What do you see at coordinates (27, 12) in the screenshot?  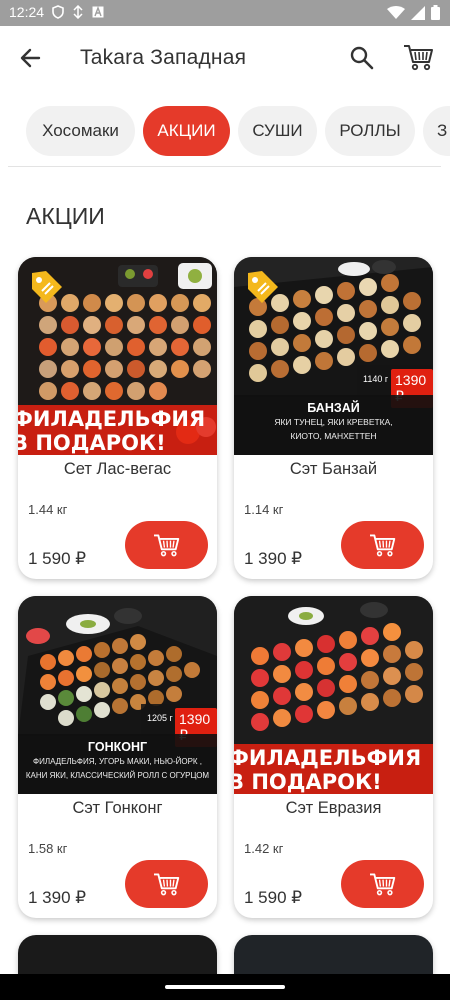 I see `status-time: 12:24` at bounding box center [27, 12].